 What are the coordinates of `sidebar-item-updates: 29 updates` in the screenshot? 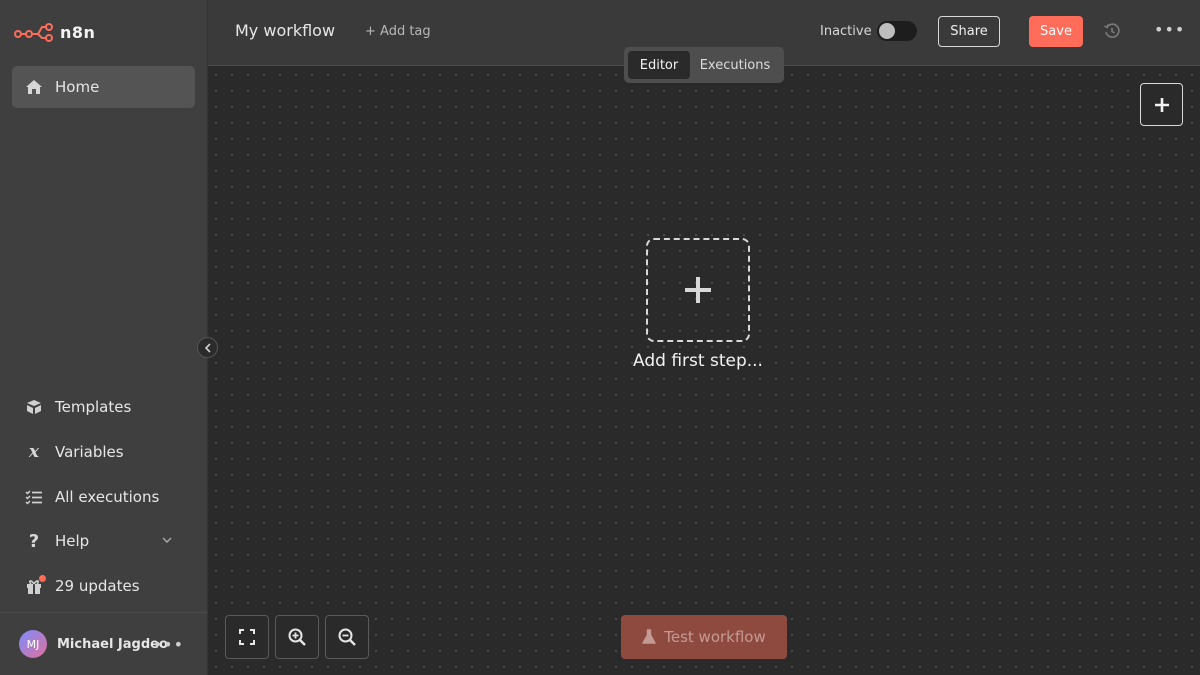 It's located at (103, 586).